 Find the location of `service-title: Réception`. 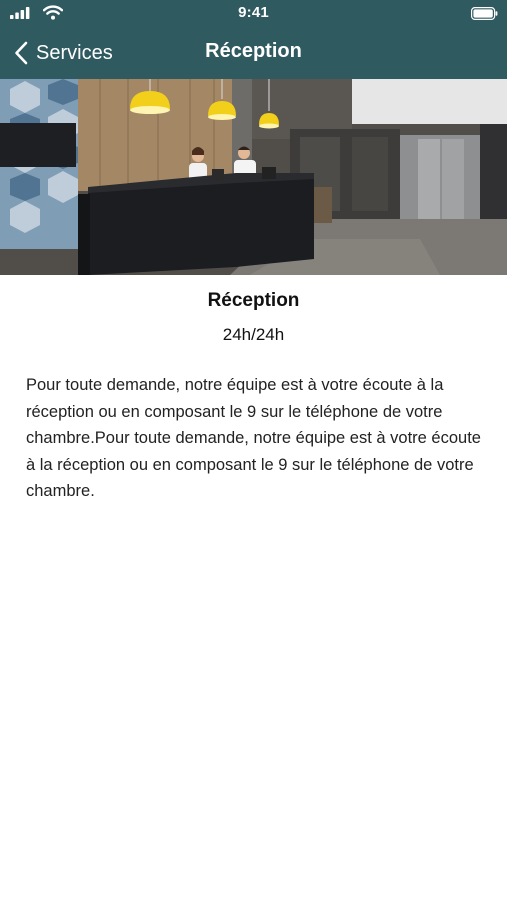

service-title: Réception is located at coordinates (253, 300).